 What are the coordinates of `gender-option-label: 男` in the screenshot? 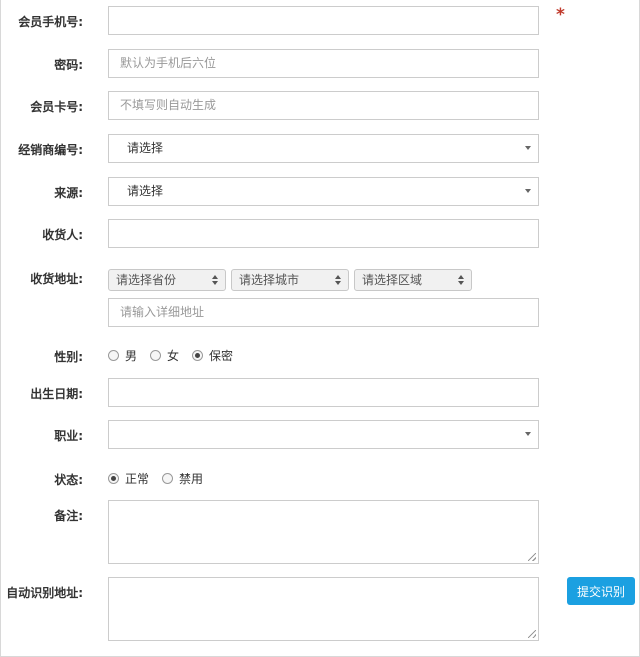 It's located at (131, 356).